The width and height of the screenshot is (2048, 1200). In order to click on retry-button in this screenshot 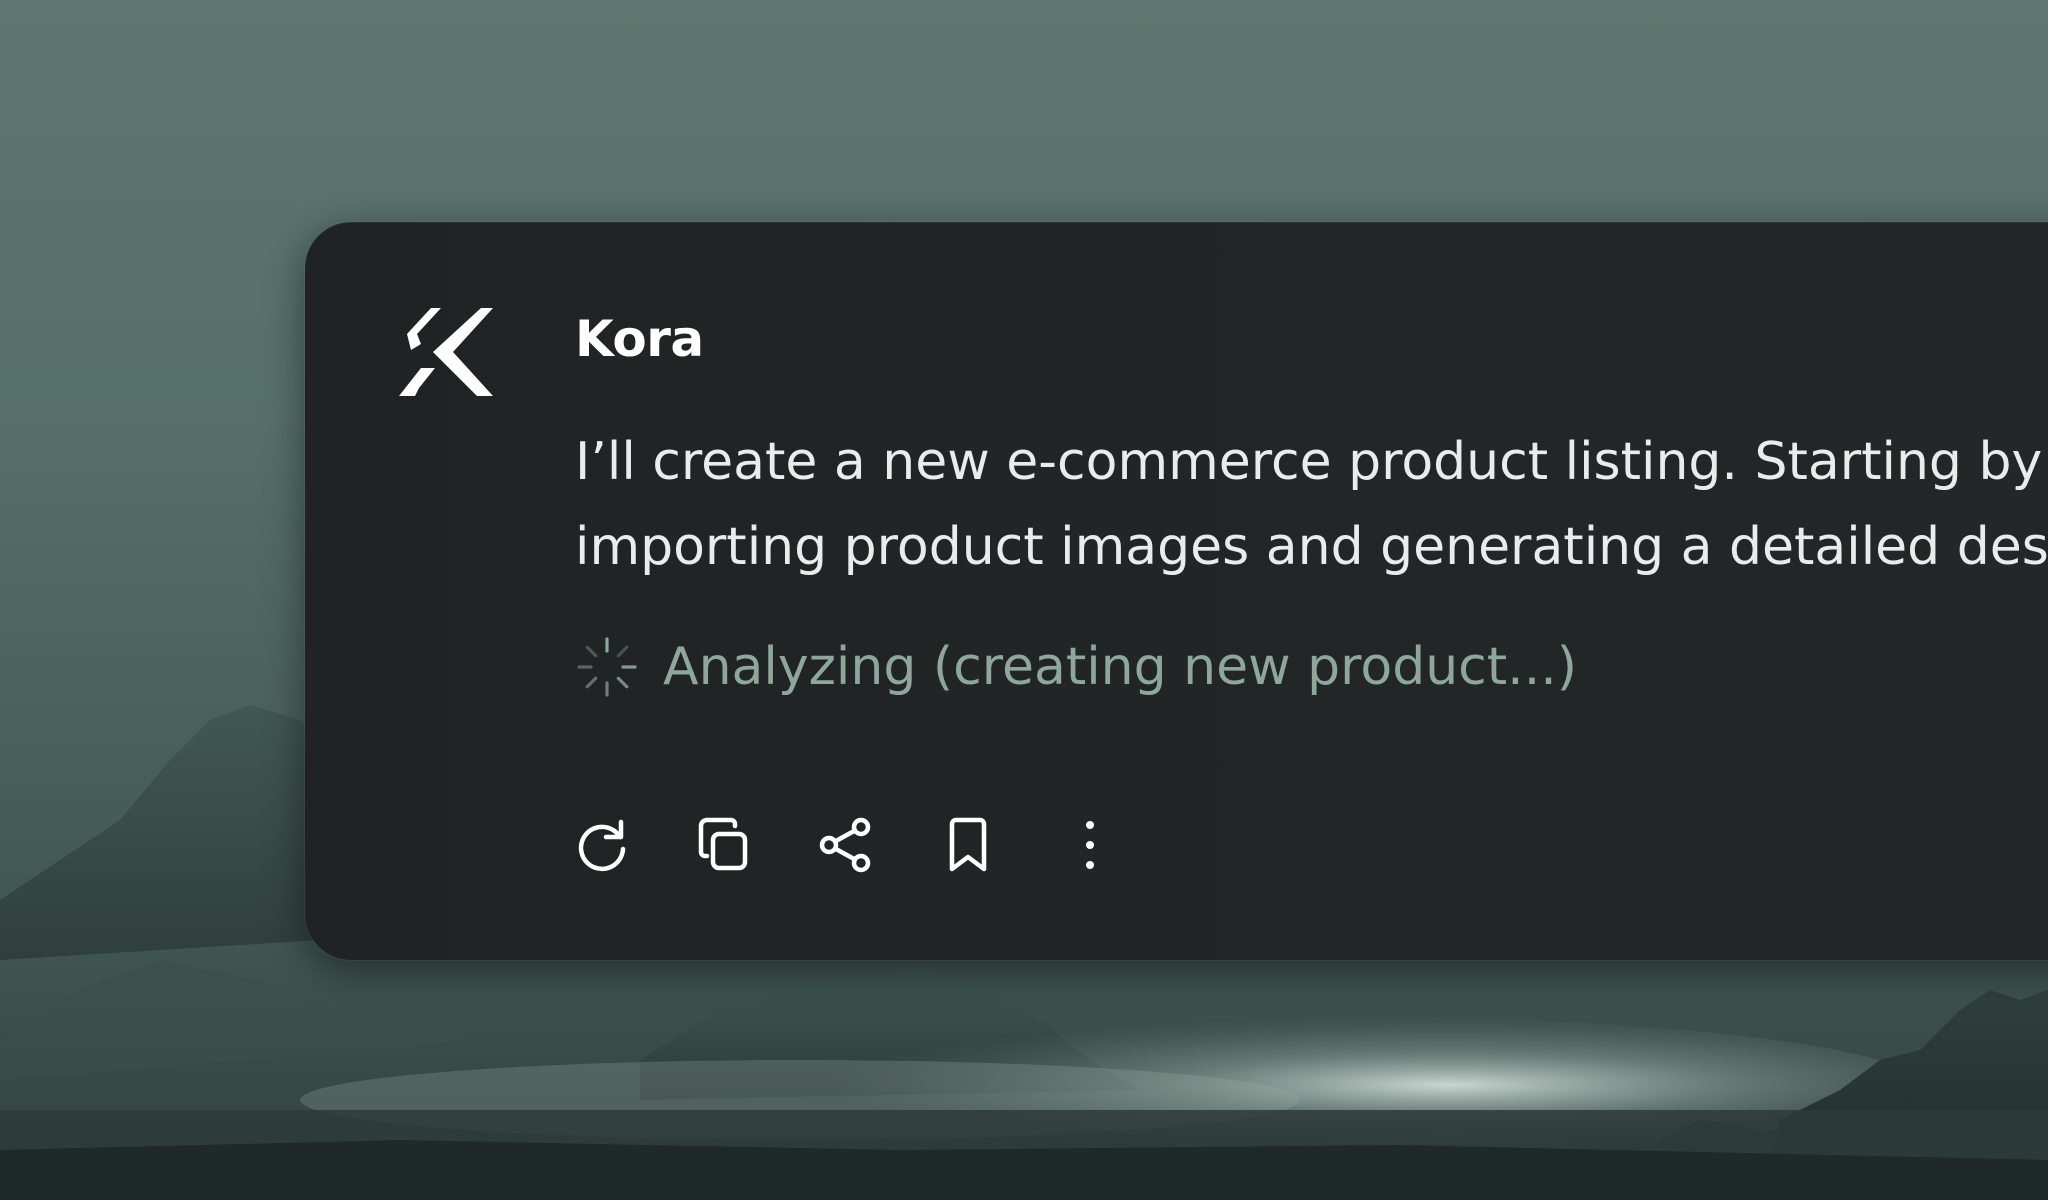, I will do `click(602, 845)`.